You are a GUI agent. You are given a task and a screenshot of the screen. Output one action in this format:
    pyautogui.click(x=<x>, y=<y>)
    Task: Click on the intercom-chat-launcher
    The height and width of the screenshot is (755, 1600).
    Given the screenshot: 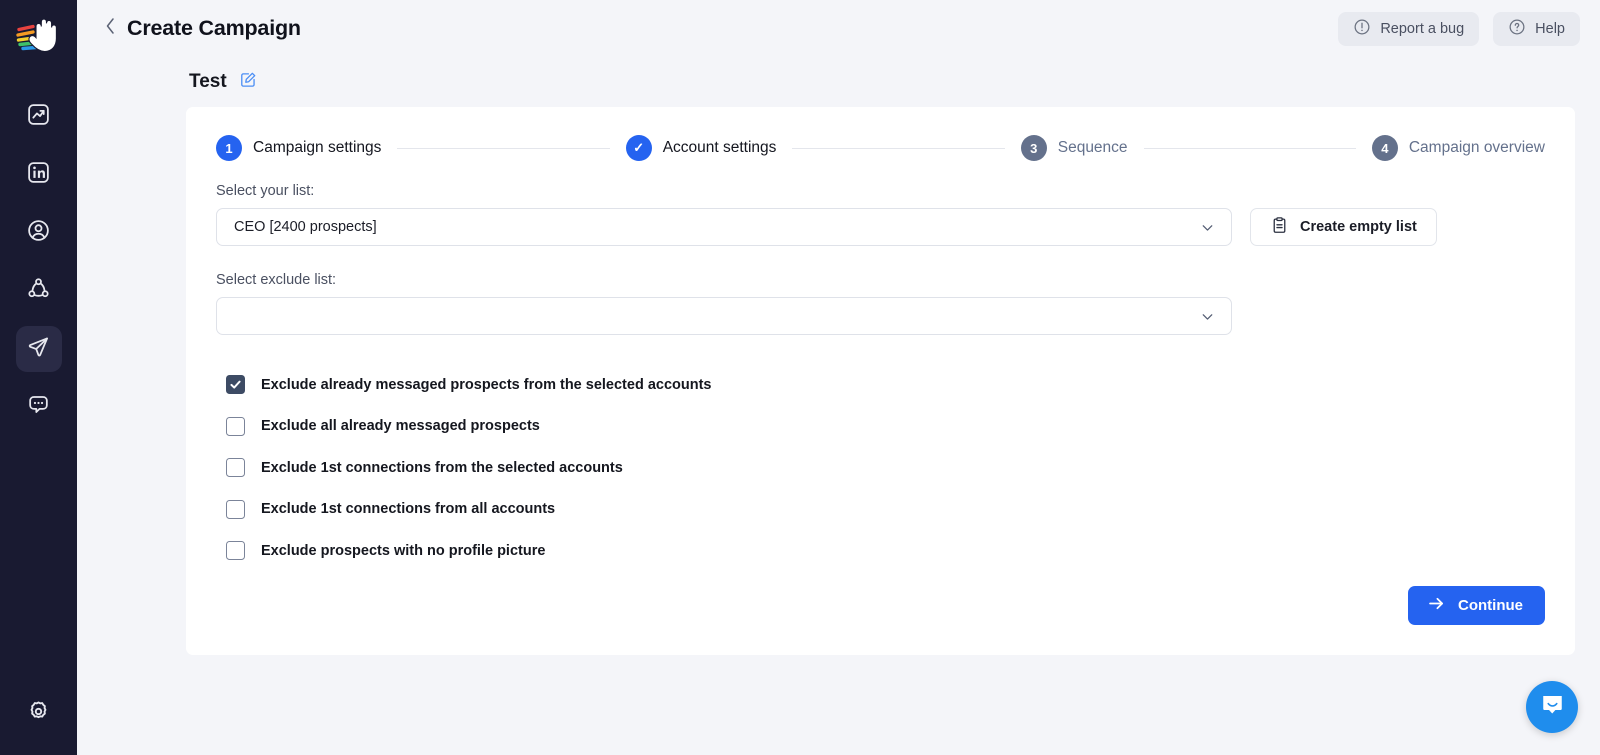 What is the action you would take?
    pyautogui.click(x=1552, y=707)
    